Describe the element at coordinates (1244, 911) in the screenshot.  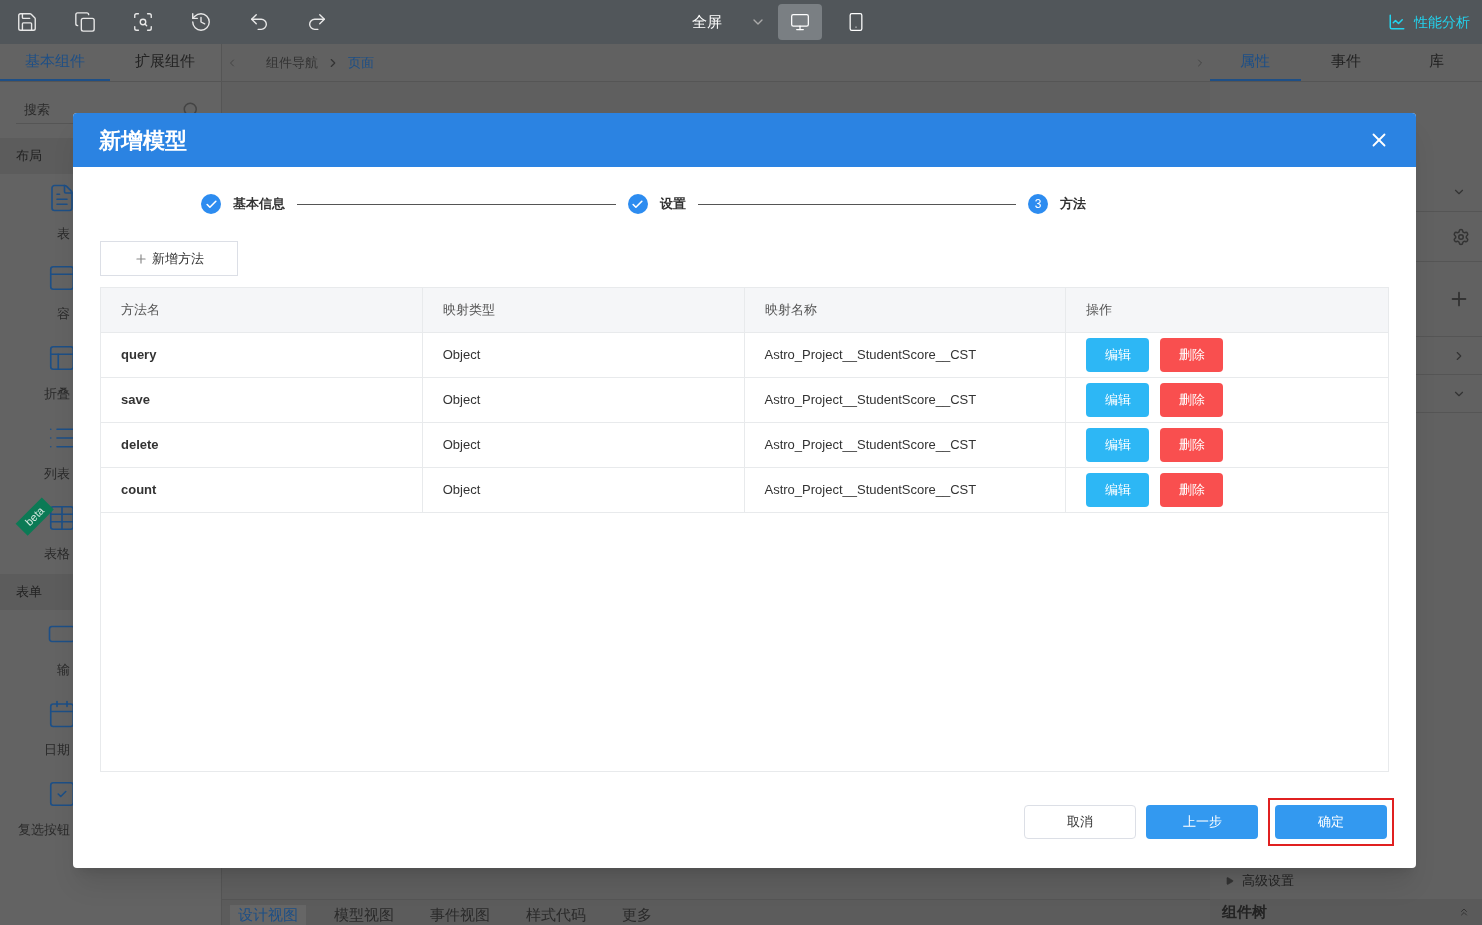
I see `panel-title: 组件树` at that location.